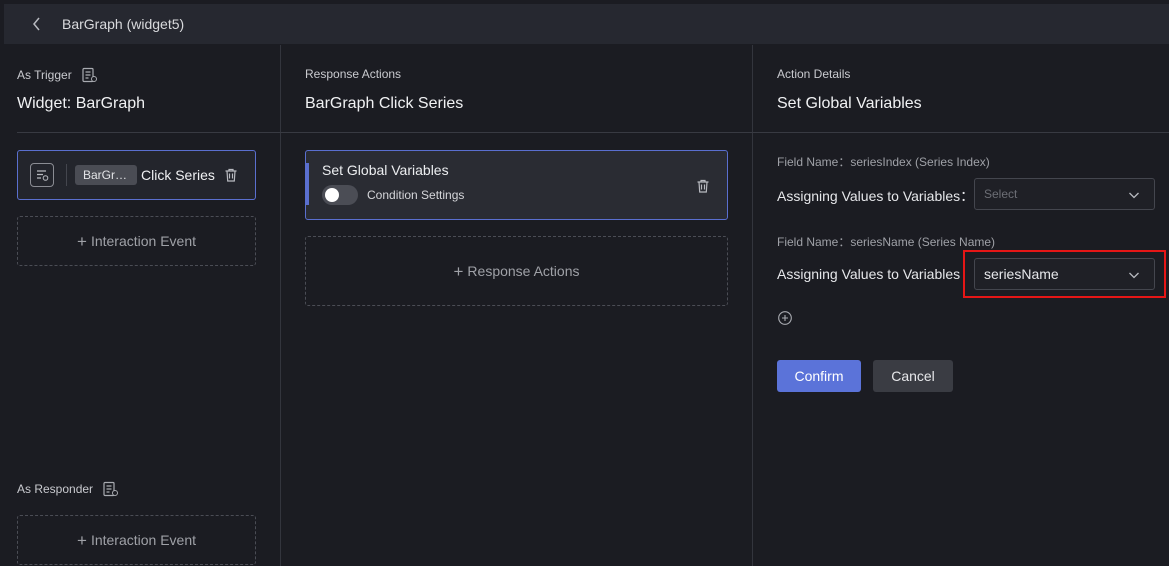 This screenshot has width=1169, height=566. What do you see at coordinates (819, 376) in the screenshot?
I see `confirm-button: Confirm` at bounding box center [819, 376].